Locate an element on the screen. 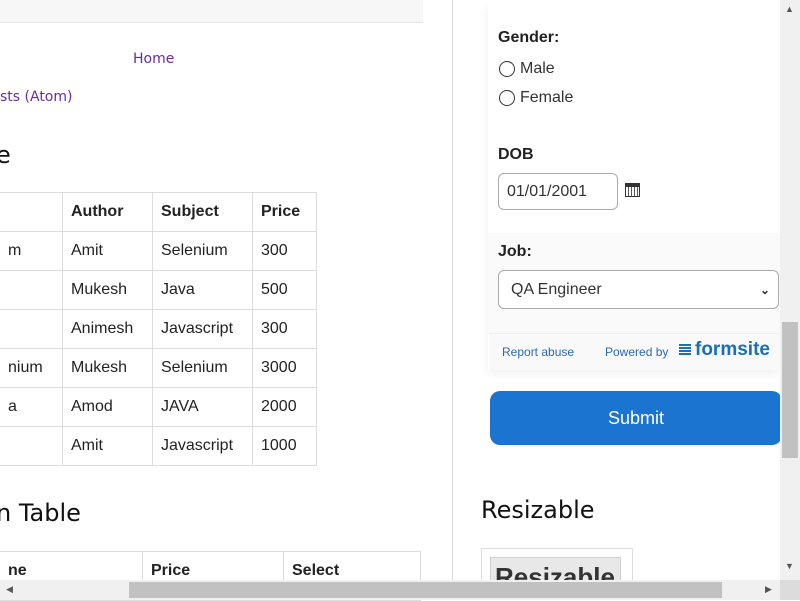 The image size is (800, 601). table-row: m Amit Selenium 300 is located at coordinates (158, 251).